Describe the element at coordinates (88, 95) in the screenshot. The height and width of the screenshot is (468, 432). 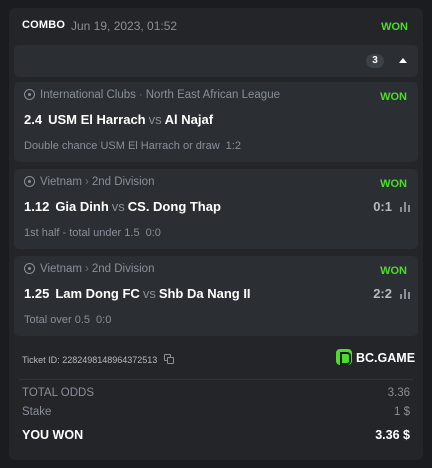
I see `category-label: International Clubs` at that location.